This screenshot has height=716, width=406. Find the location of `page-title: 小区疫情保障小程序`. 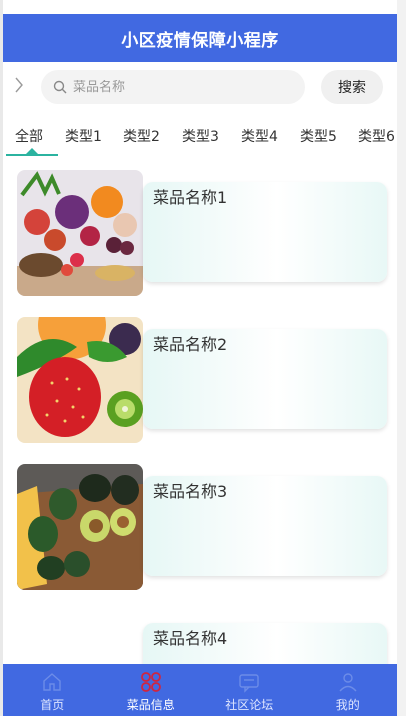

page-title: 小区疫情保障小程序 is located at coordinates (200, 40).